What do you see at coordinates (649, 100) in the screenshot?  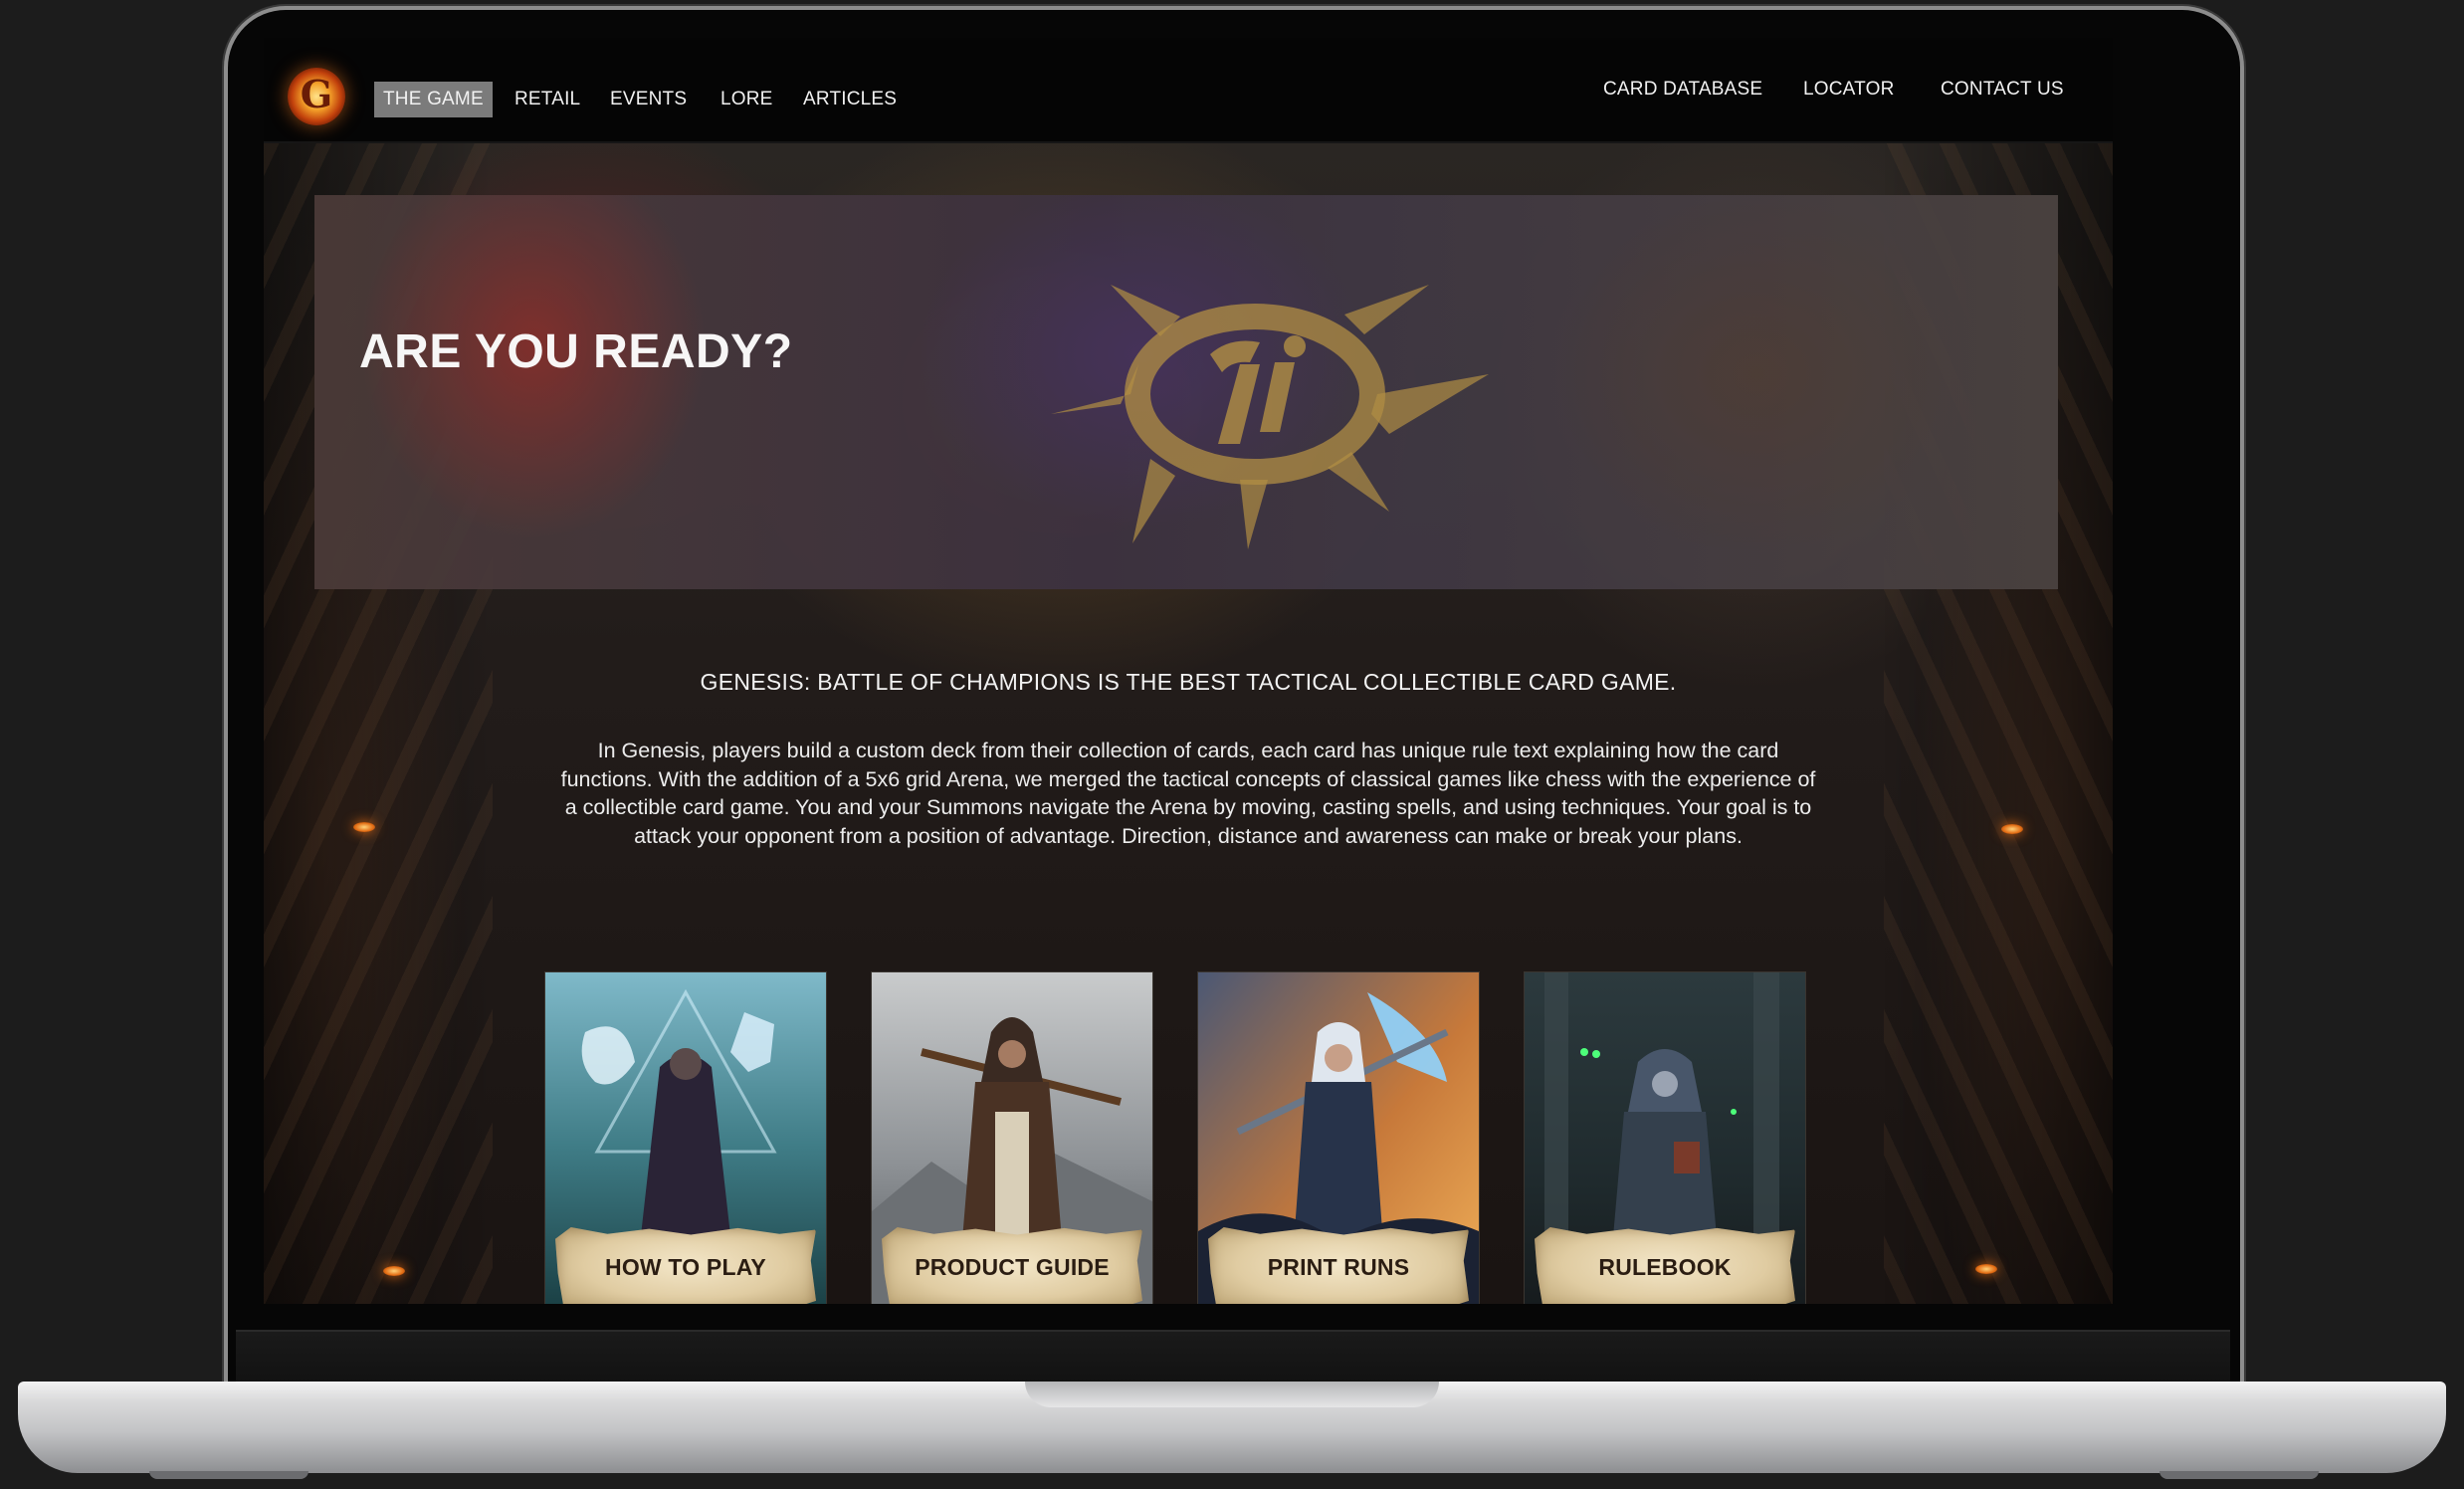 I see `nav-item-events: EVENTS` at bounding box center [649, 100].